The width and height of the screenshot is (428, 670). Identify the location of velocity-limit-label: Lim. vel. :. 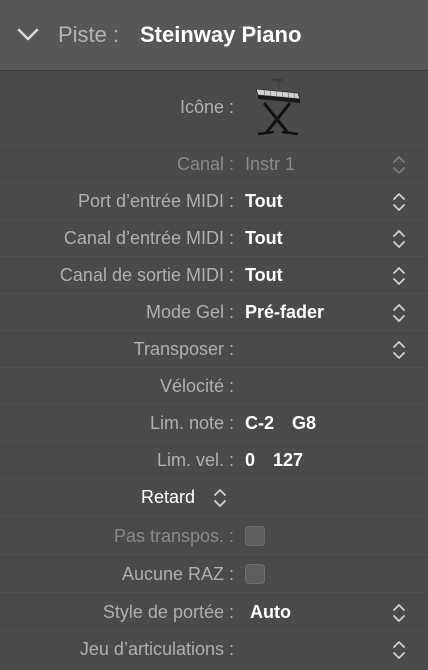
(195, 460).